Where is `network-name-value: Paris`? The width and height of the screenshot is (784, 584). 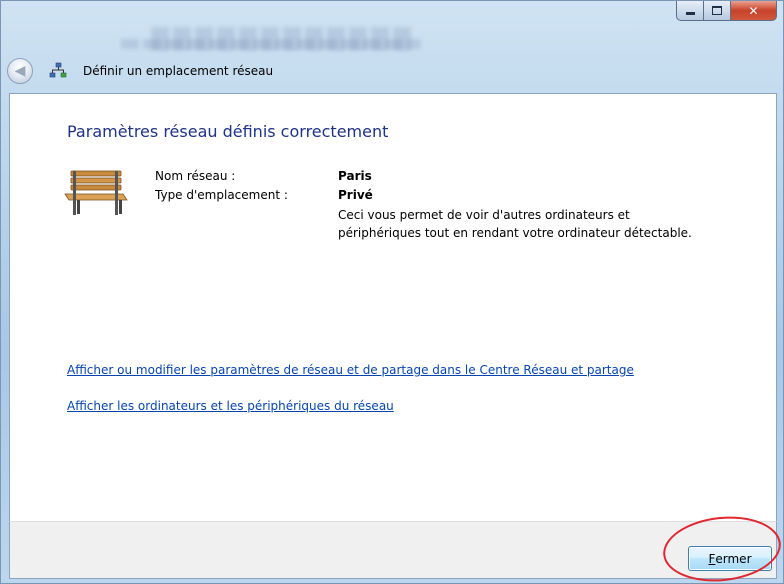 network-name-value: Paris is located at coordinates (355, 176).